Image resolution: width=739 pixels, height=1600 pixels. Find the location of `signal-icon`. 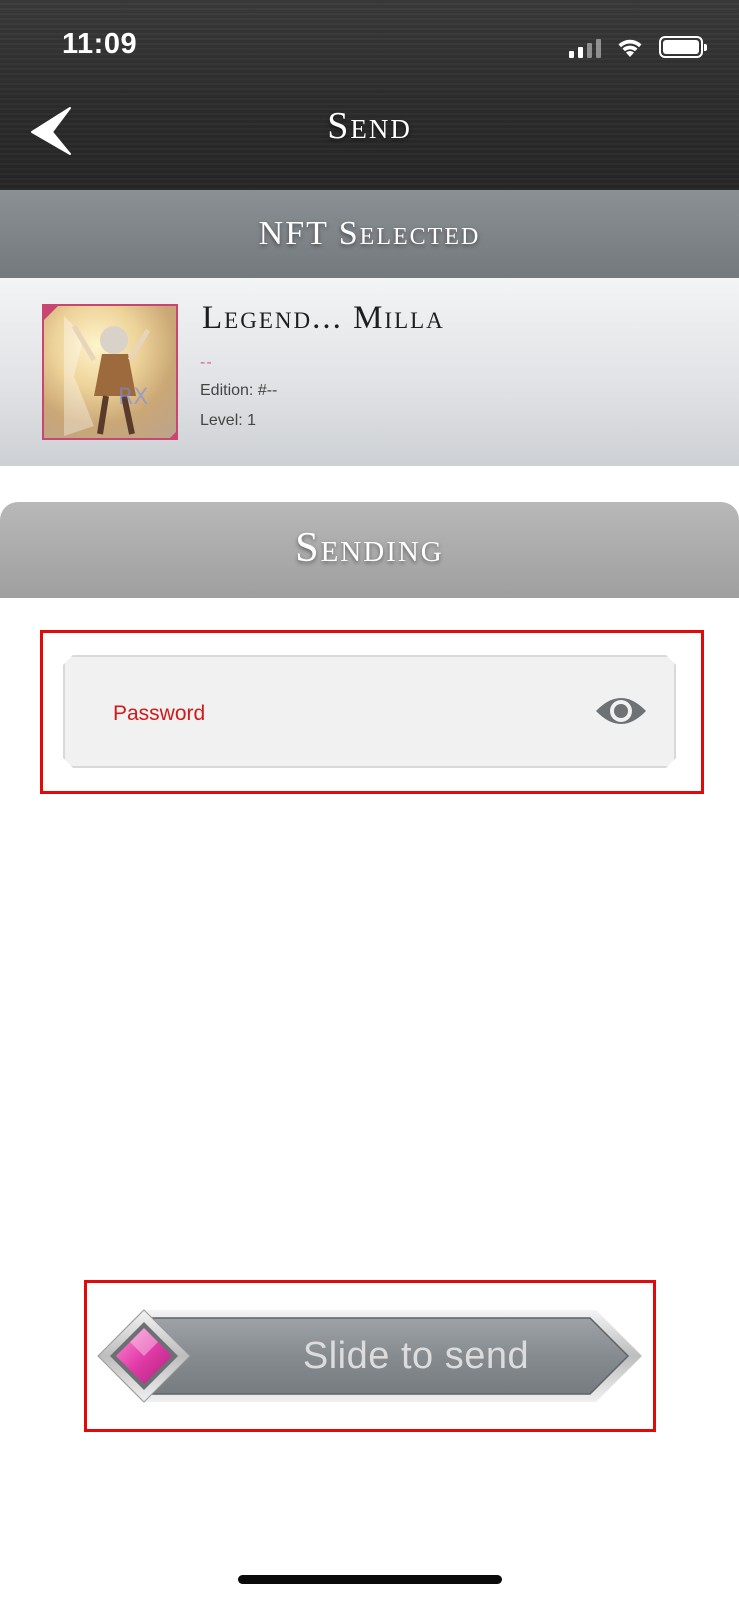

signal-icon is located at coordinates (585, 47).